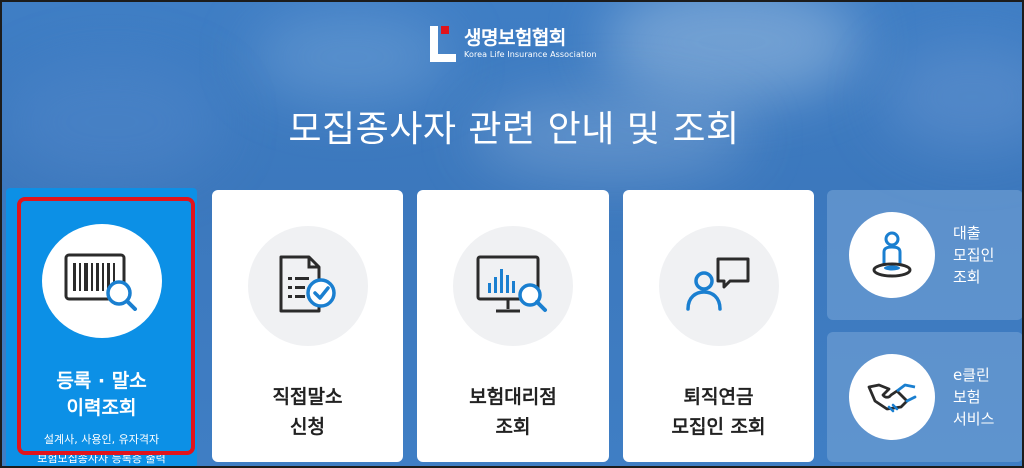 Image resolution: width=1024 pixels, height=468 pixels. Describe the element at coordinates (974, 397) in the screenshot. I see `side-card-label: e클린 보험 서비스` at that location.